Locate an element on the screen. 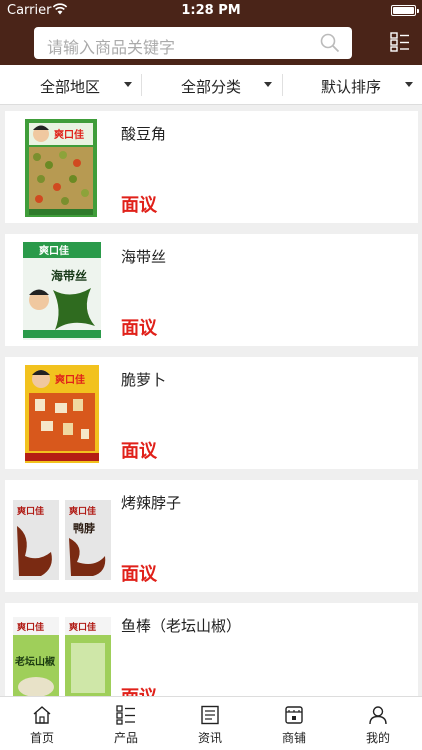  product-name: 酸豆角 is located at coordinates (144, 134).